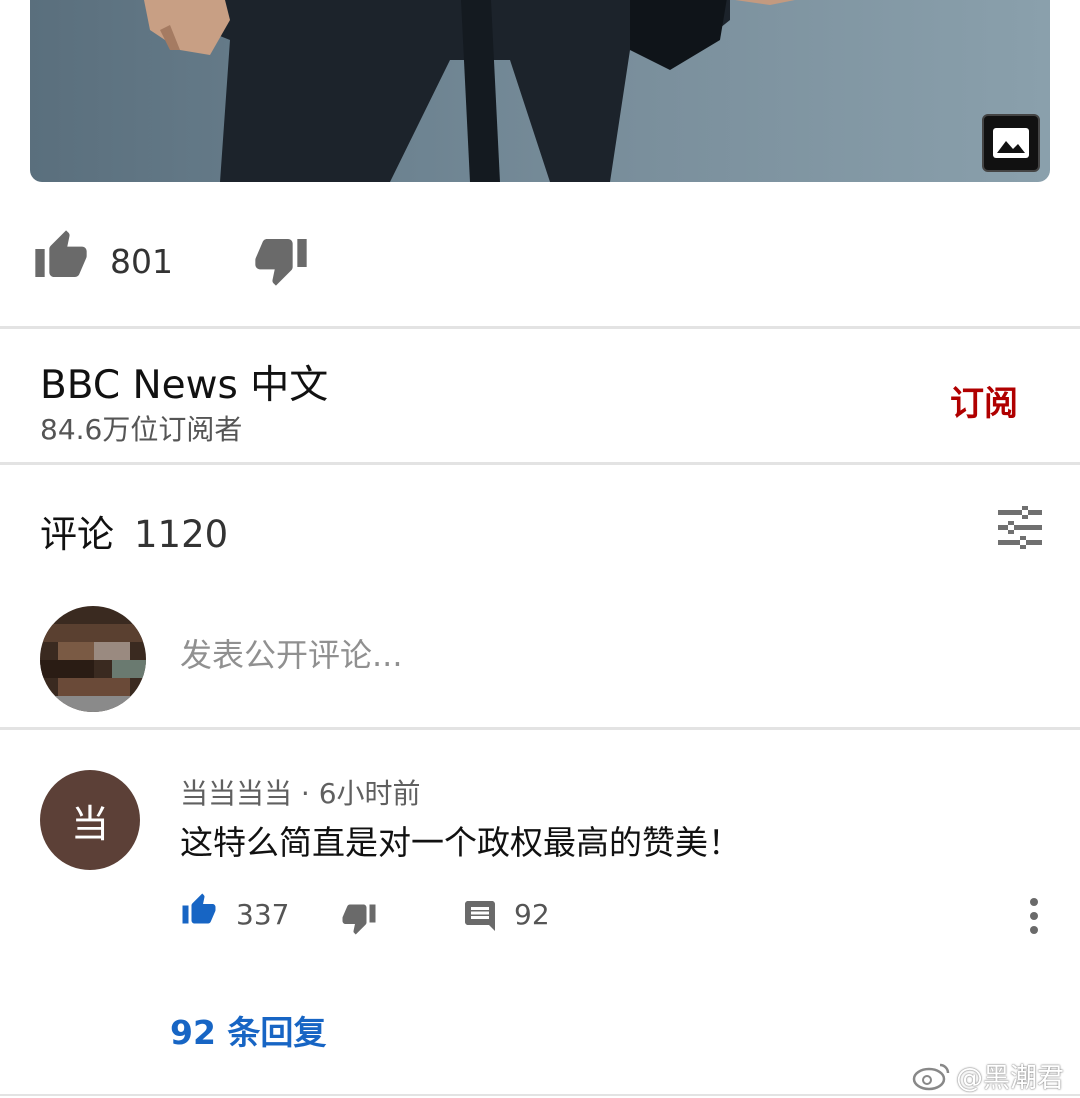 This screenshot has height=1098, width=1080. What do you see at coordinates (1034, 918) in the screenshot?
I see `more-vert-icon` at bounding box center [1034, 918].